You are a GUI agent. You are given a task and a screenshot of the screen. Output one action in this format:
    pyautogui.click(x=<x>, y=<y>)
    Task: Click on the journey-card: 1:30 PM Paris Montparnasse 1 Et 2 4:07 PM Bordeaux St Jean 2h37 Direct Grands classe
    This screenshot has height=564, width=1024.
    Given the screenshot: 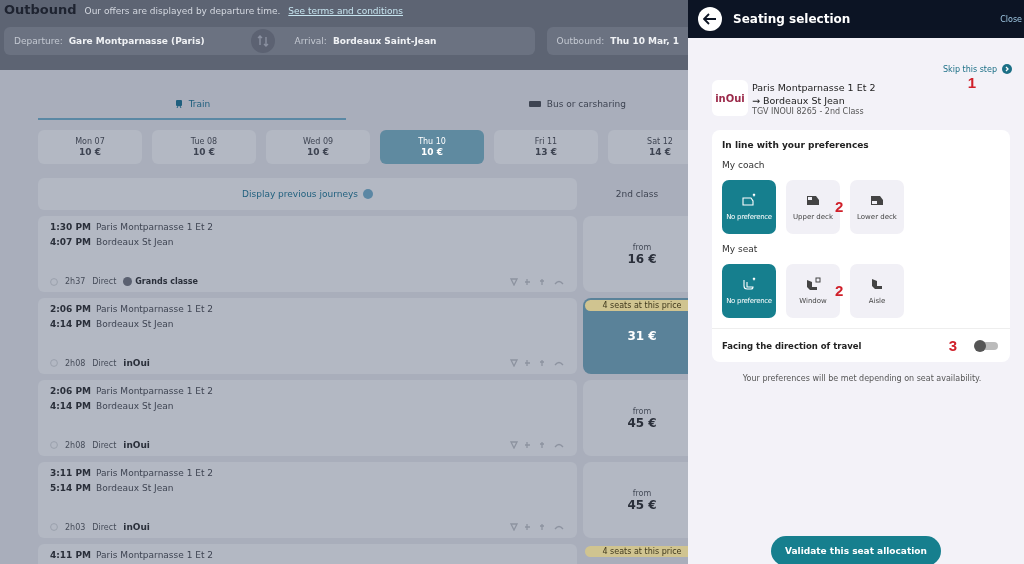 What is the action you would take?
    pyautogui.click(x=307, y=254)
    